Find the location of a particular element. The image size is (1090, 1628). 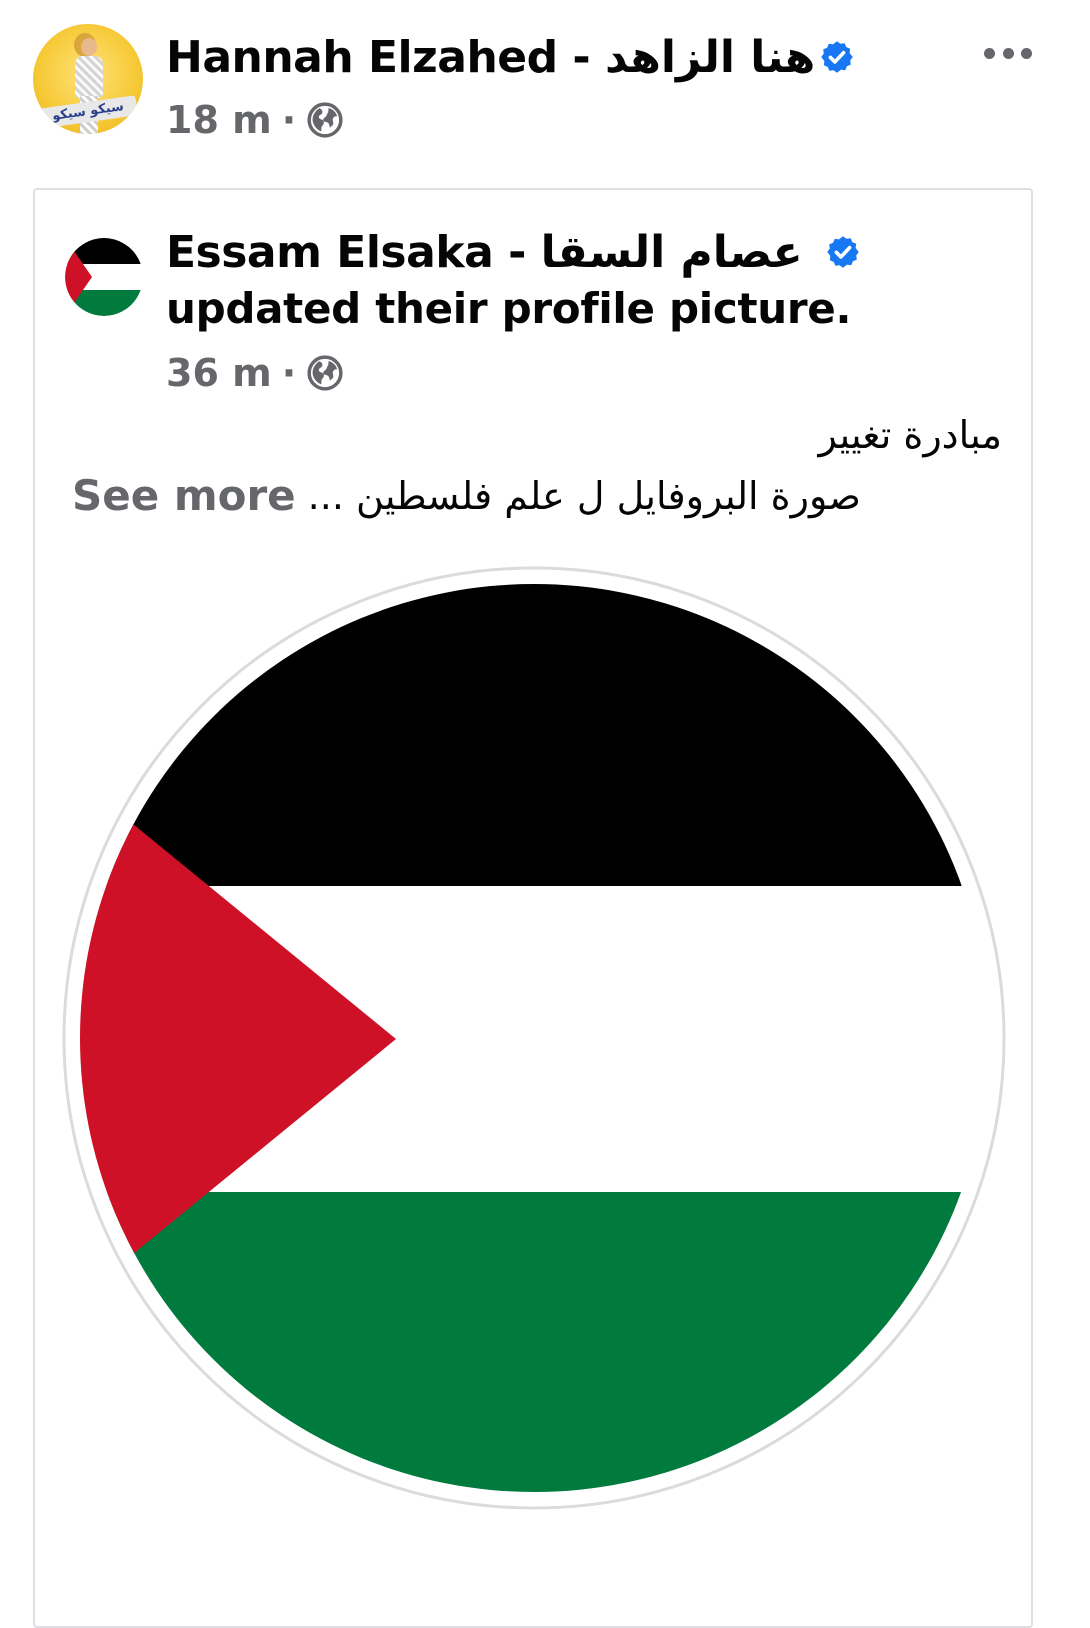

see-more-link: See more is located at coordinates (184, 496).